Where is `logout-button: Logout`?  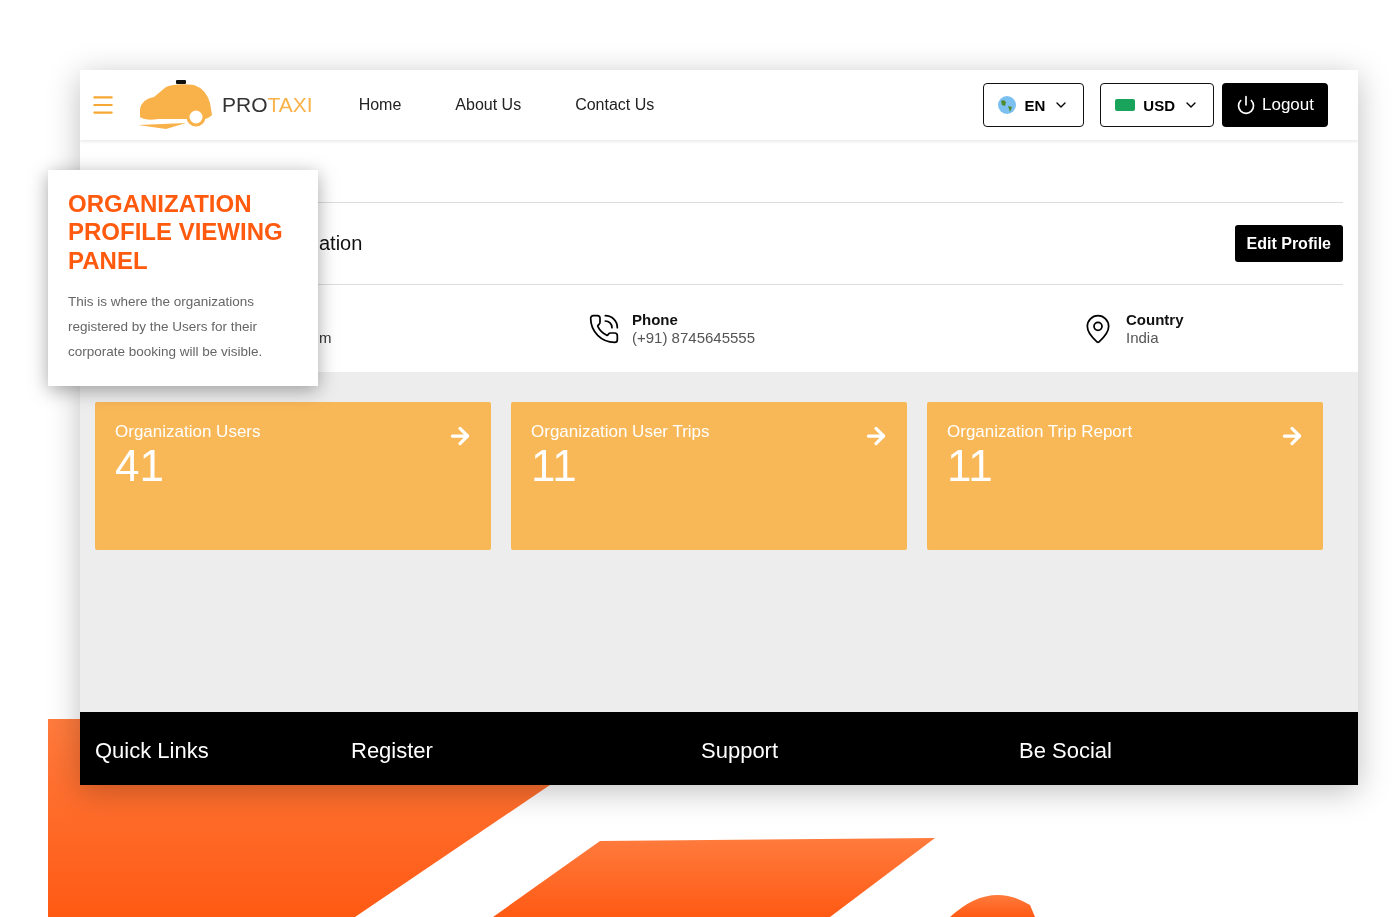
logout-button: Logout is located at coordinates (1275, 105).